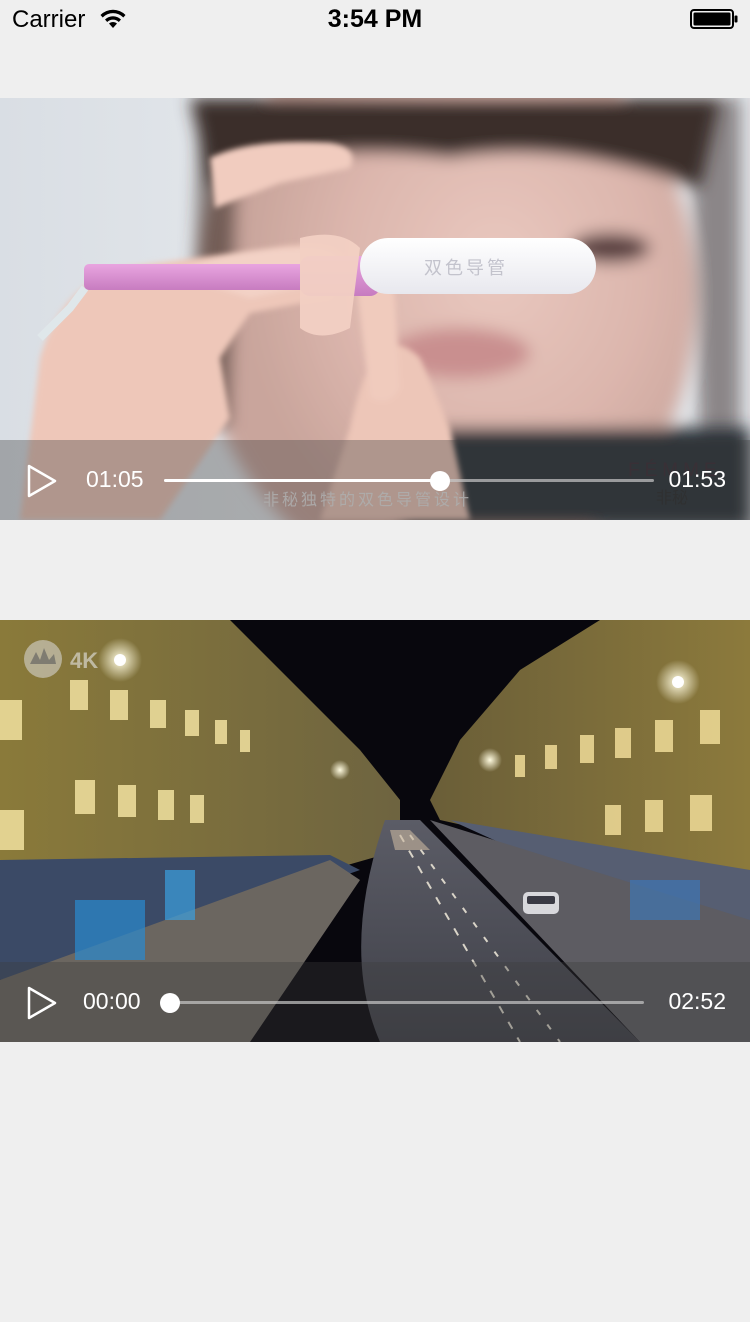 This screenshot has height=1322, width=750. I want to click on current-time: 00:00, so click(112, 1001).